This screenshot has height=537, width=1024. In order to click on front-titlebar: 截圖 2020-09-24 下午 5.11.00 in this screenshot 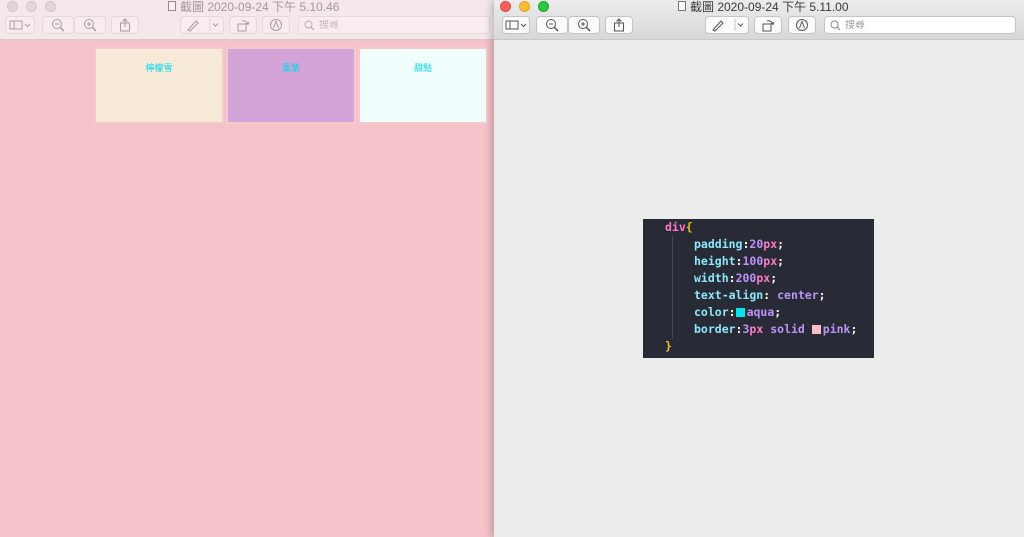, I will do `click(759, 20)`.